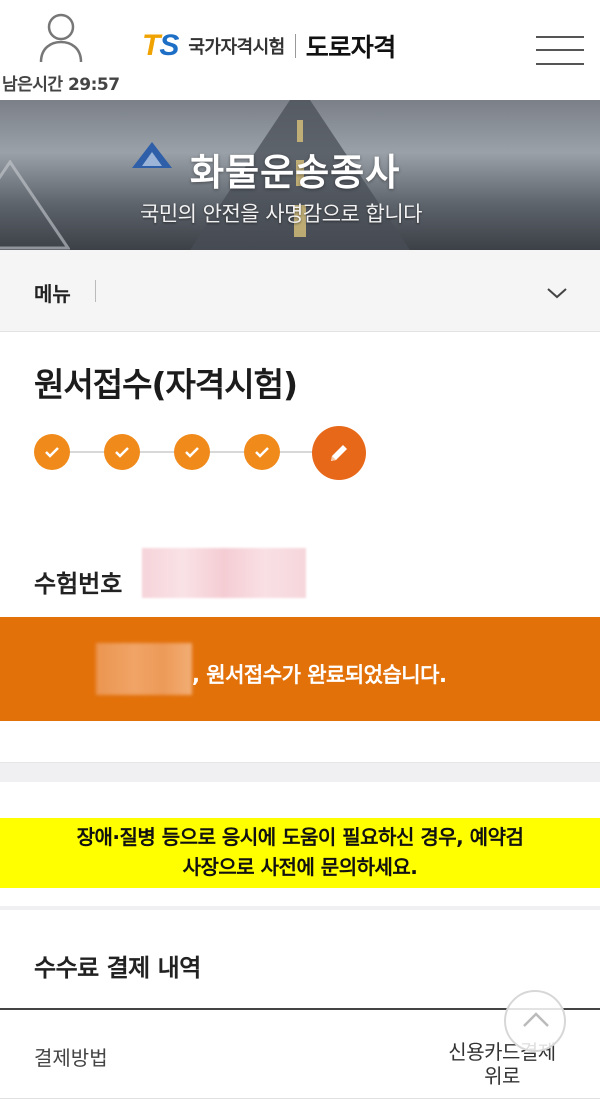 The width and height of the screenshot is (600, 1106). I want to click on ts-logo: TS, so click(160, 45).